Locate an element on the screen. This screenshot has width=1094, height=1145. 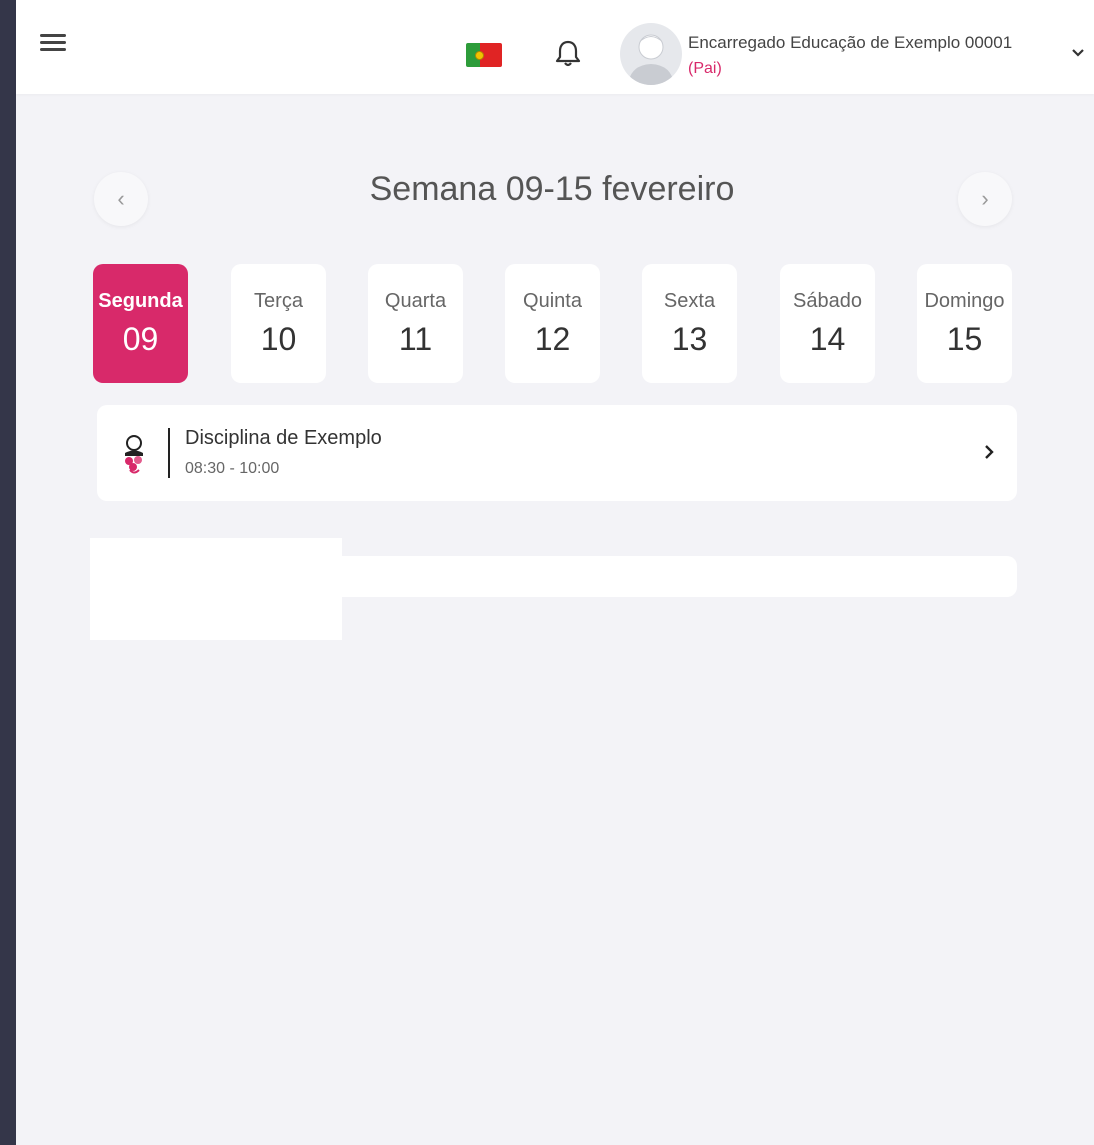
day-sexta: Sexta 13 is located at coordinates (689, 323).